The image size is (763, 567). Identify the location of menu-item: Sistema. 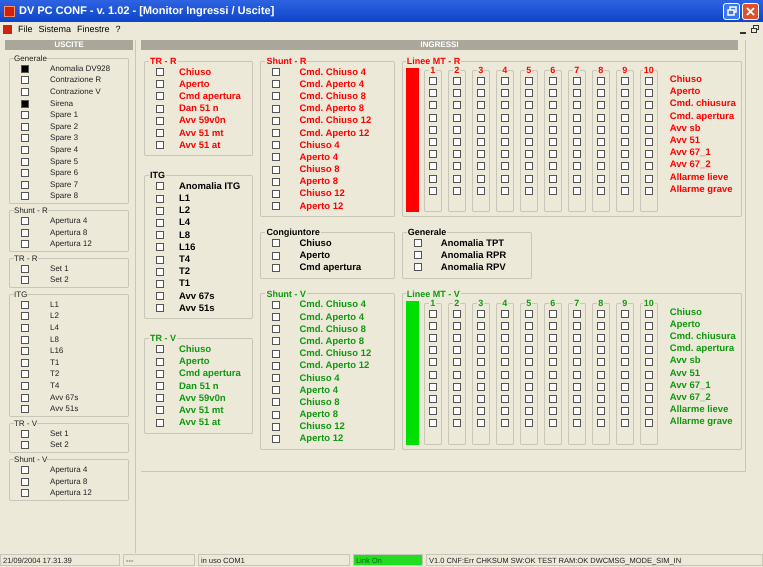
(55, 29).